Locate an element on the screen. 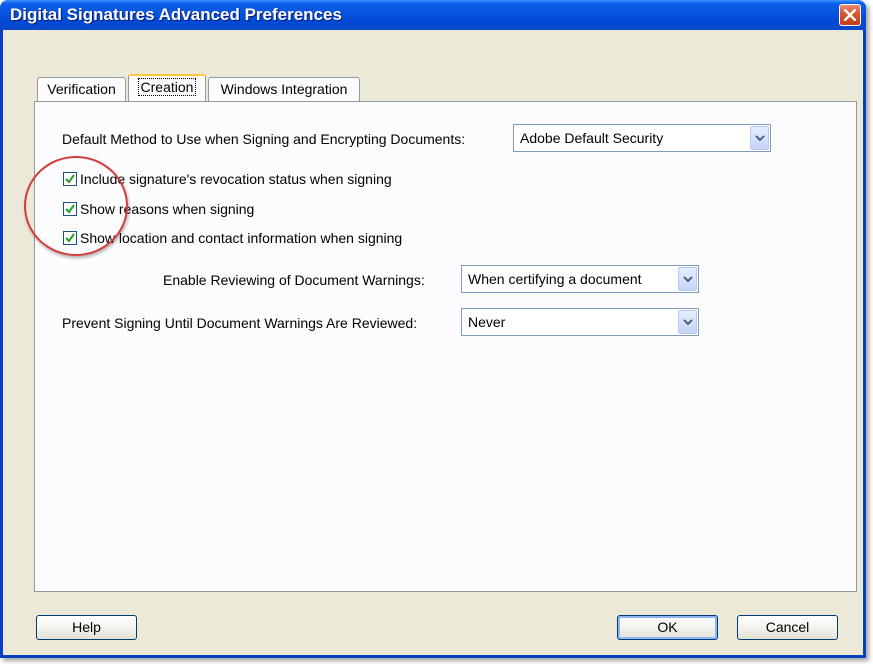 Image resolution: width=873 pixels, height=664 pixels. tab-creation: Creation is located at coordinates (167, 87).